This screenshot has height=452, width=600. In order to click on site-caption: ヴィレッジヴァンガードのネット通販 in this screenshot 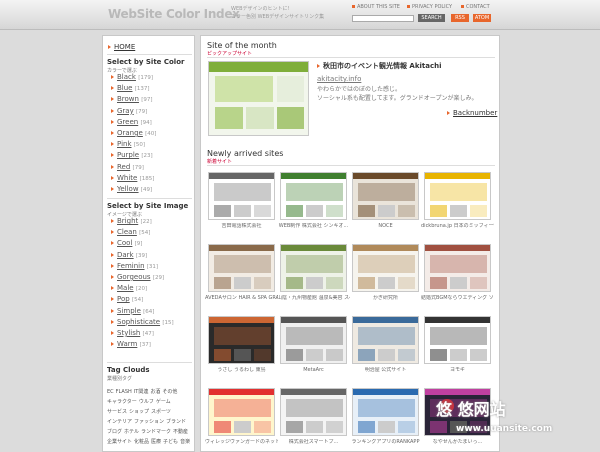, I will do `click(241, 442)`.